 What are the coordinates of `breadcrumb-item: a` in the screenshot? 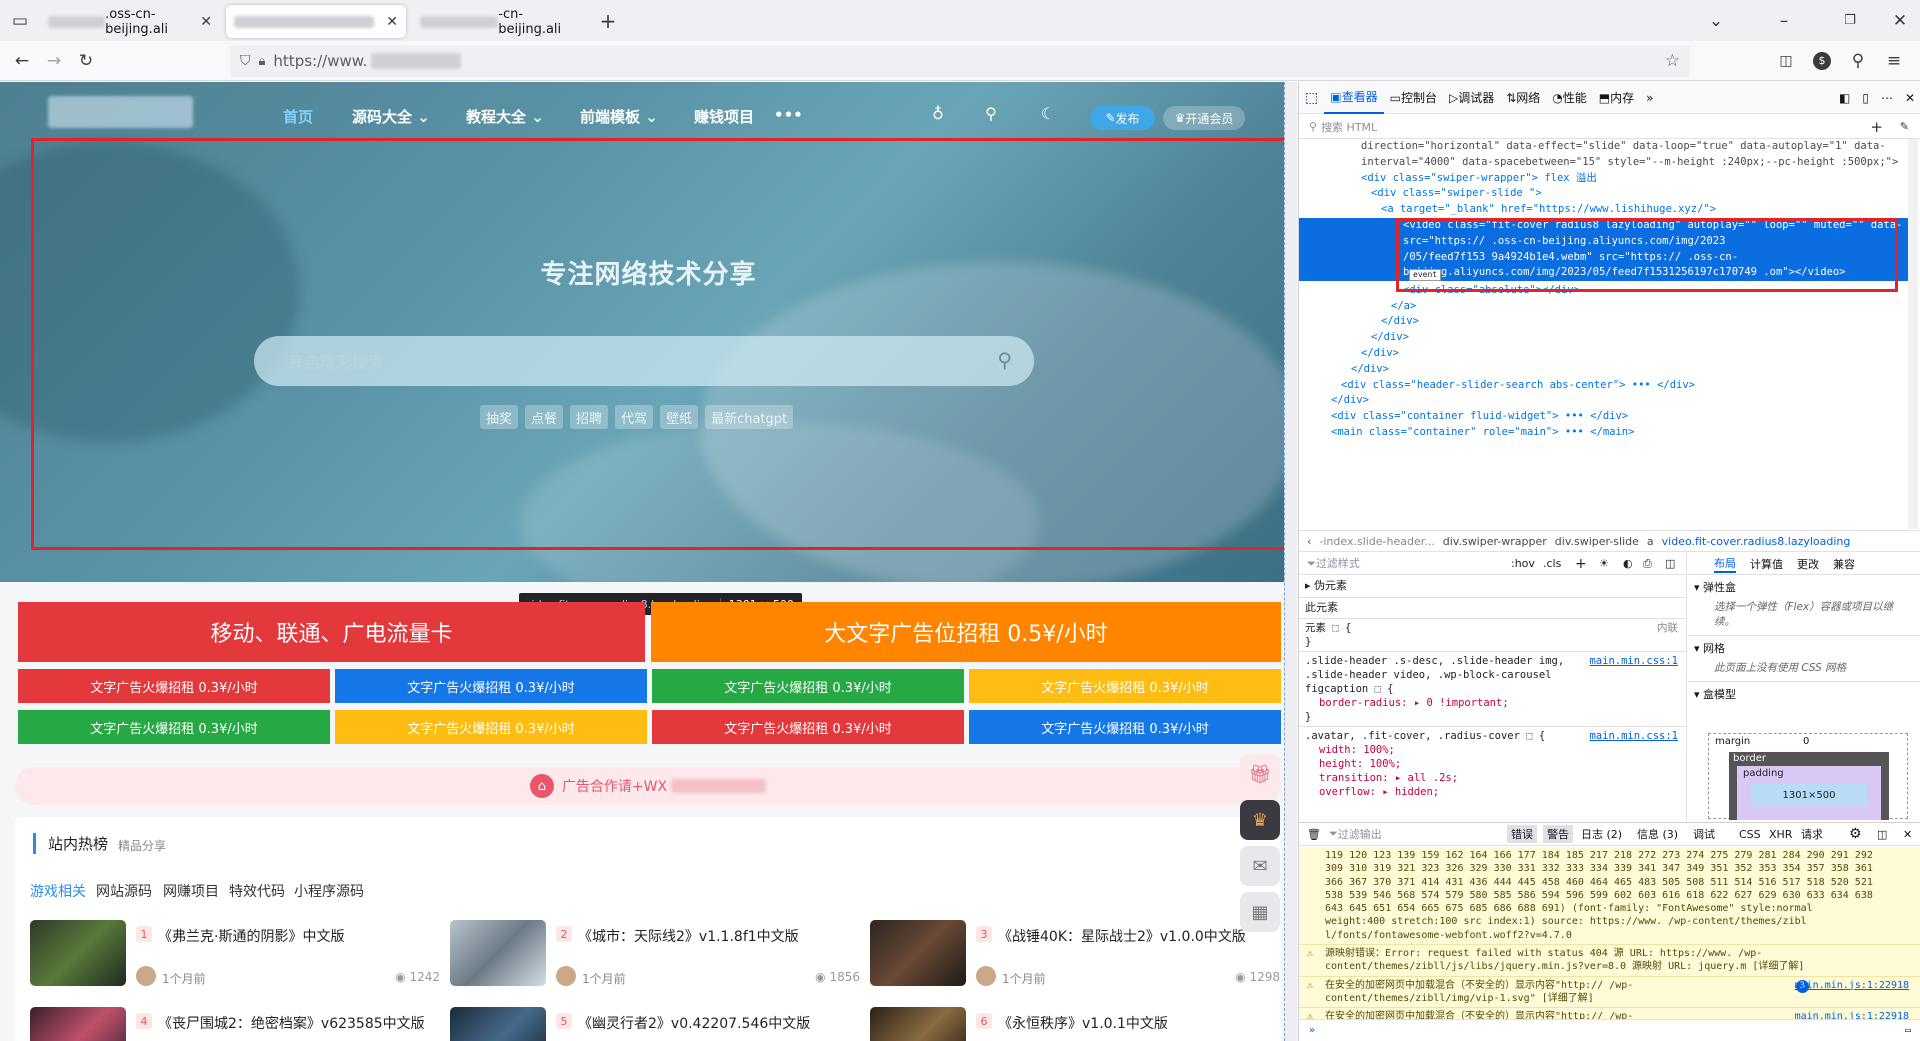 It's located at (1650, 541).